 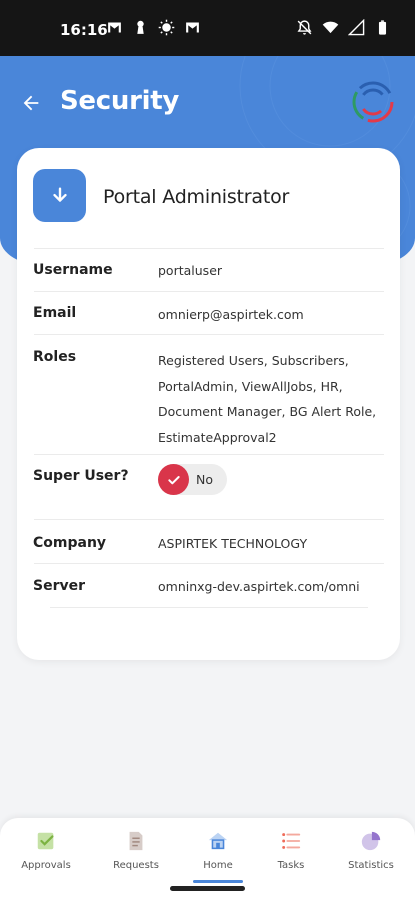 I want to click on wifi-icon, so click(x=330, y=27).